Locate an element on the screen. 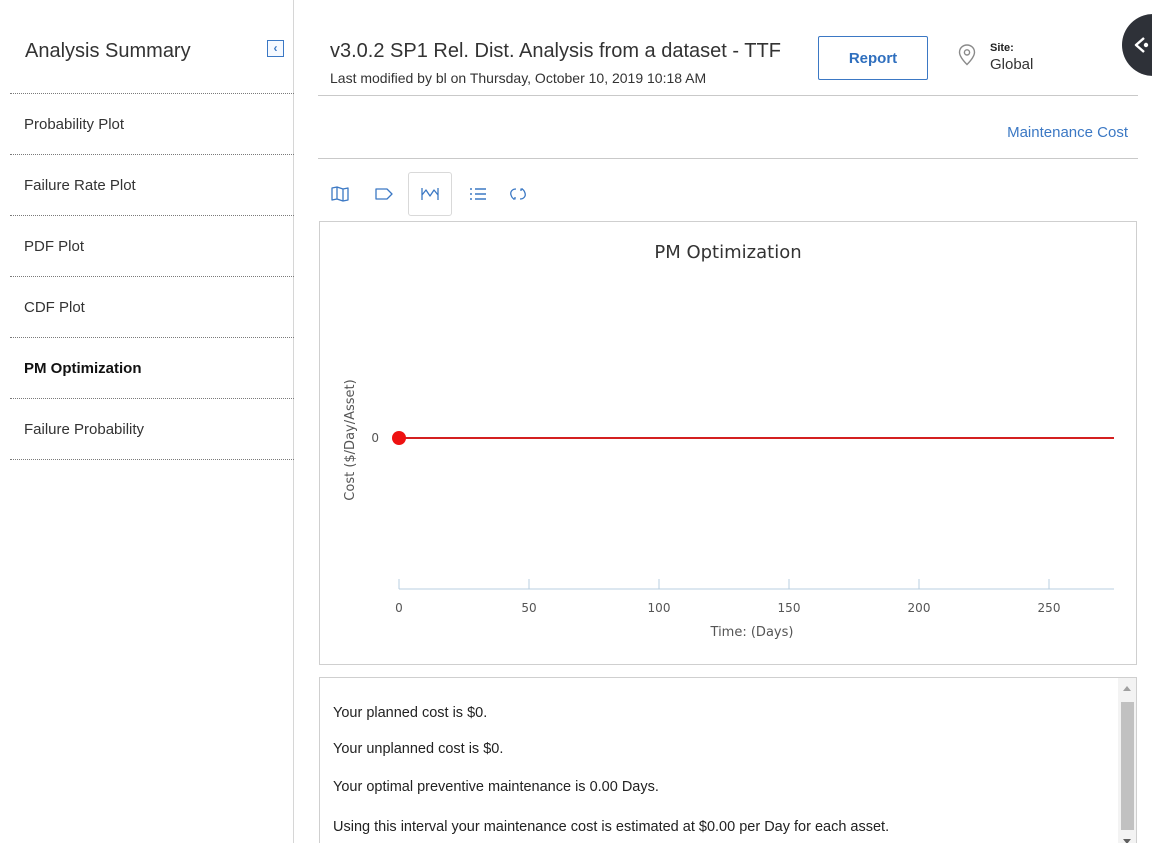 Image resolution: width=1152 pixels, height=843 pixels. plot-area: 0 50 100 150 200 250 0 is located at coordinates (742, 523).